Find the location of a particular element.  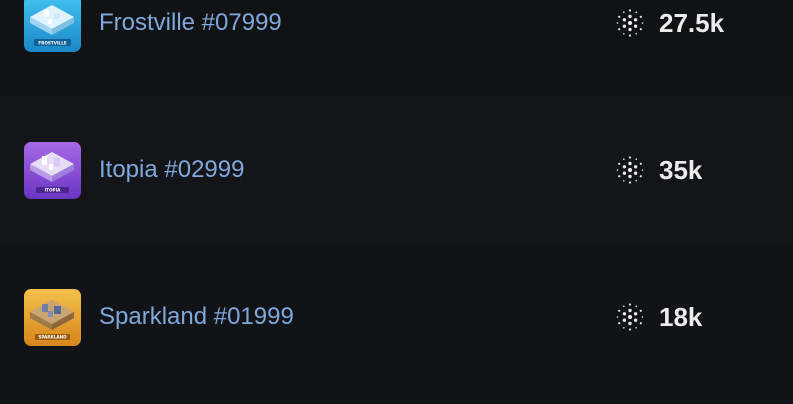

listing-price: 18k is located at coordinates (657, 317).